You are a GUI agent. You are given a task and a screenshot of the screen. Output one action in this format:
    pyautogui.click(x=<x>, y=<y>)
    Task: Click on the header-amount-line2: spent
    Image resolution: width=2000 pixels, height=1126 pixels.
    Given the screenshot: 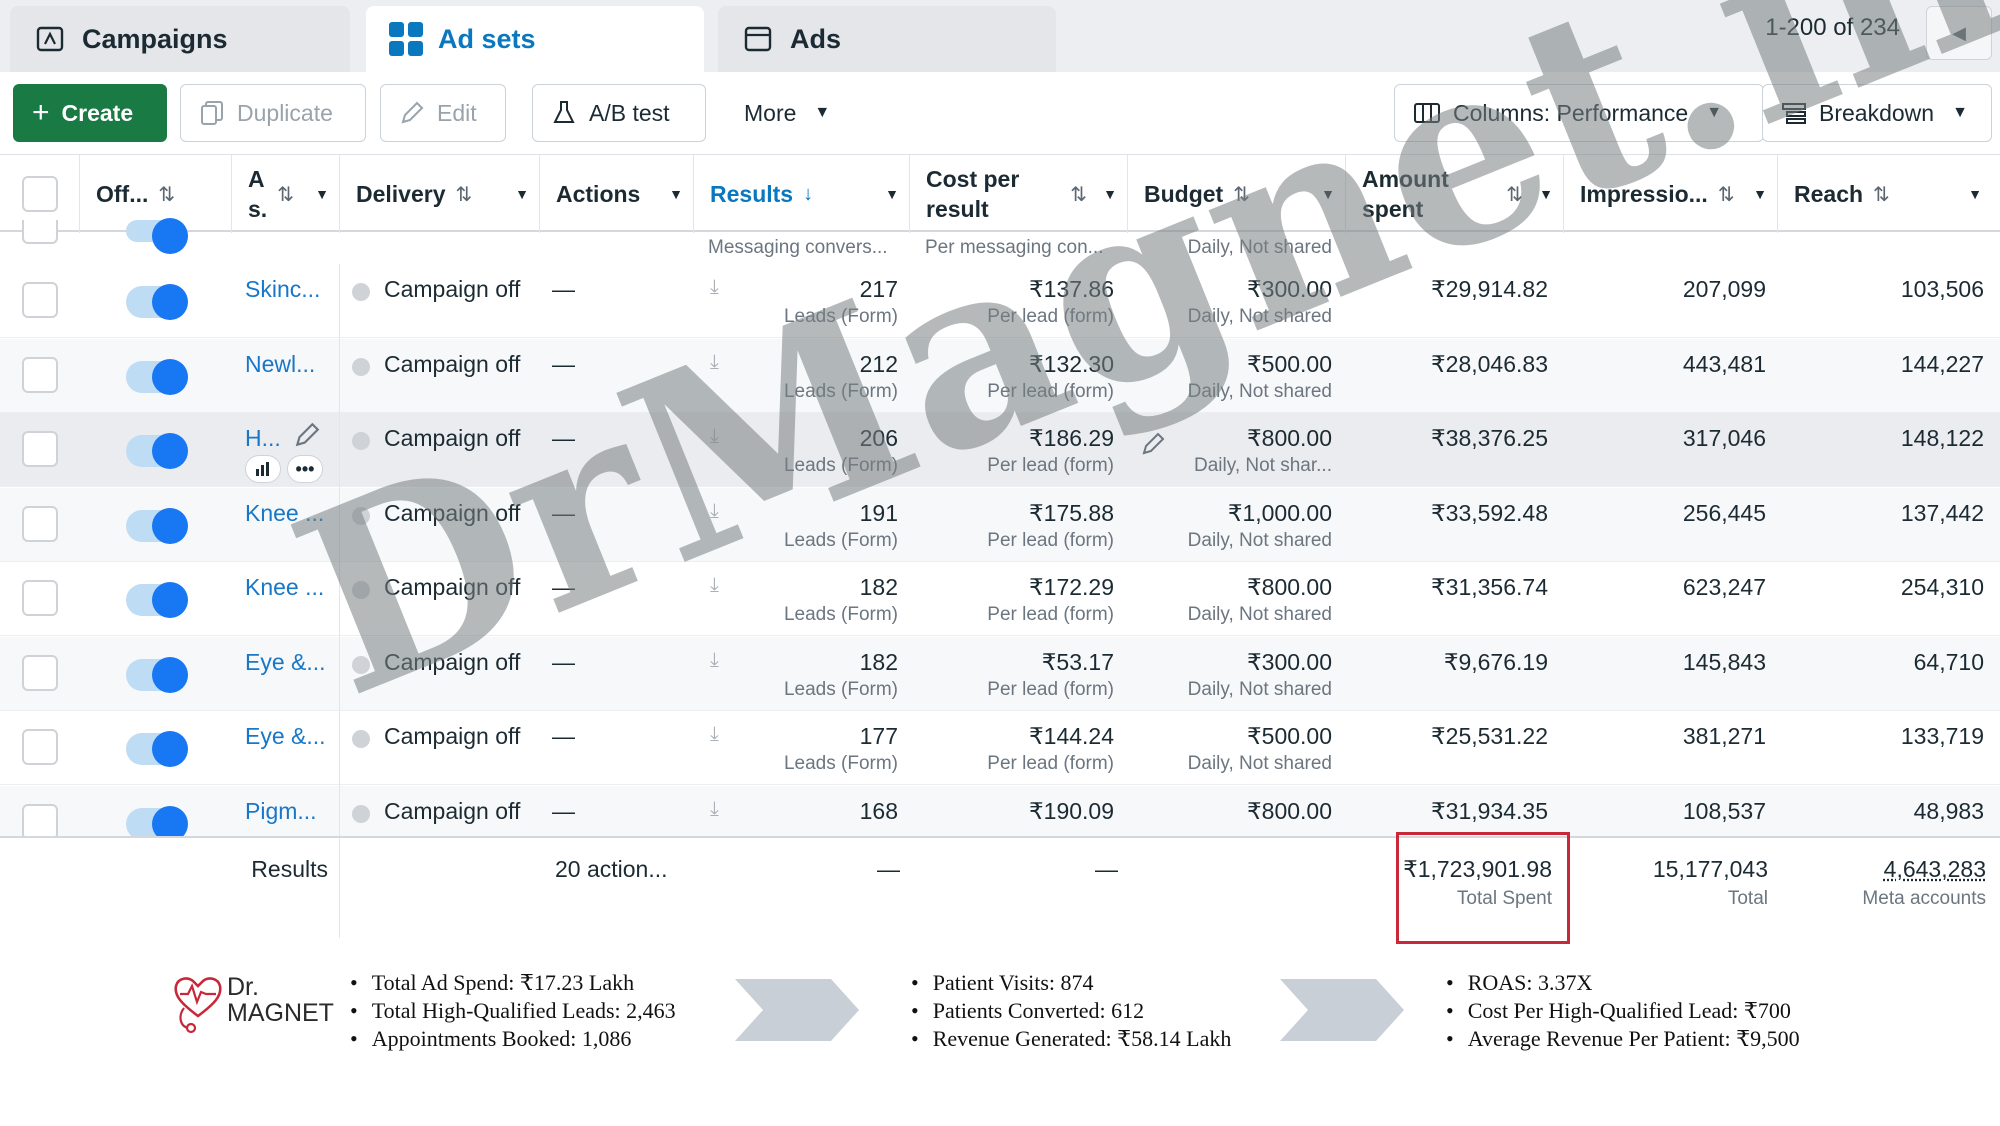 What is the action you would take?
    pyautogui.click(x=1393, y=209)
    